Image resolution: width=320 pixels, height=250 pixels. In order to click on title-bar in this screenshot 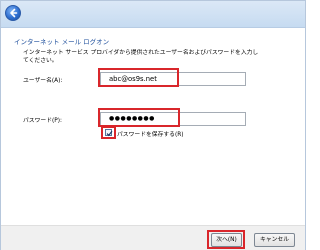, I will do `click(153, 14)`.